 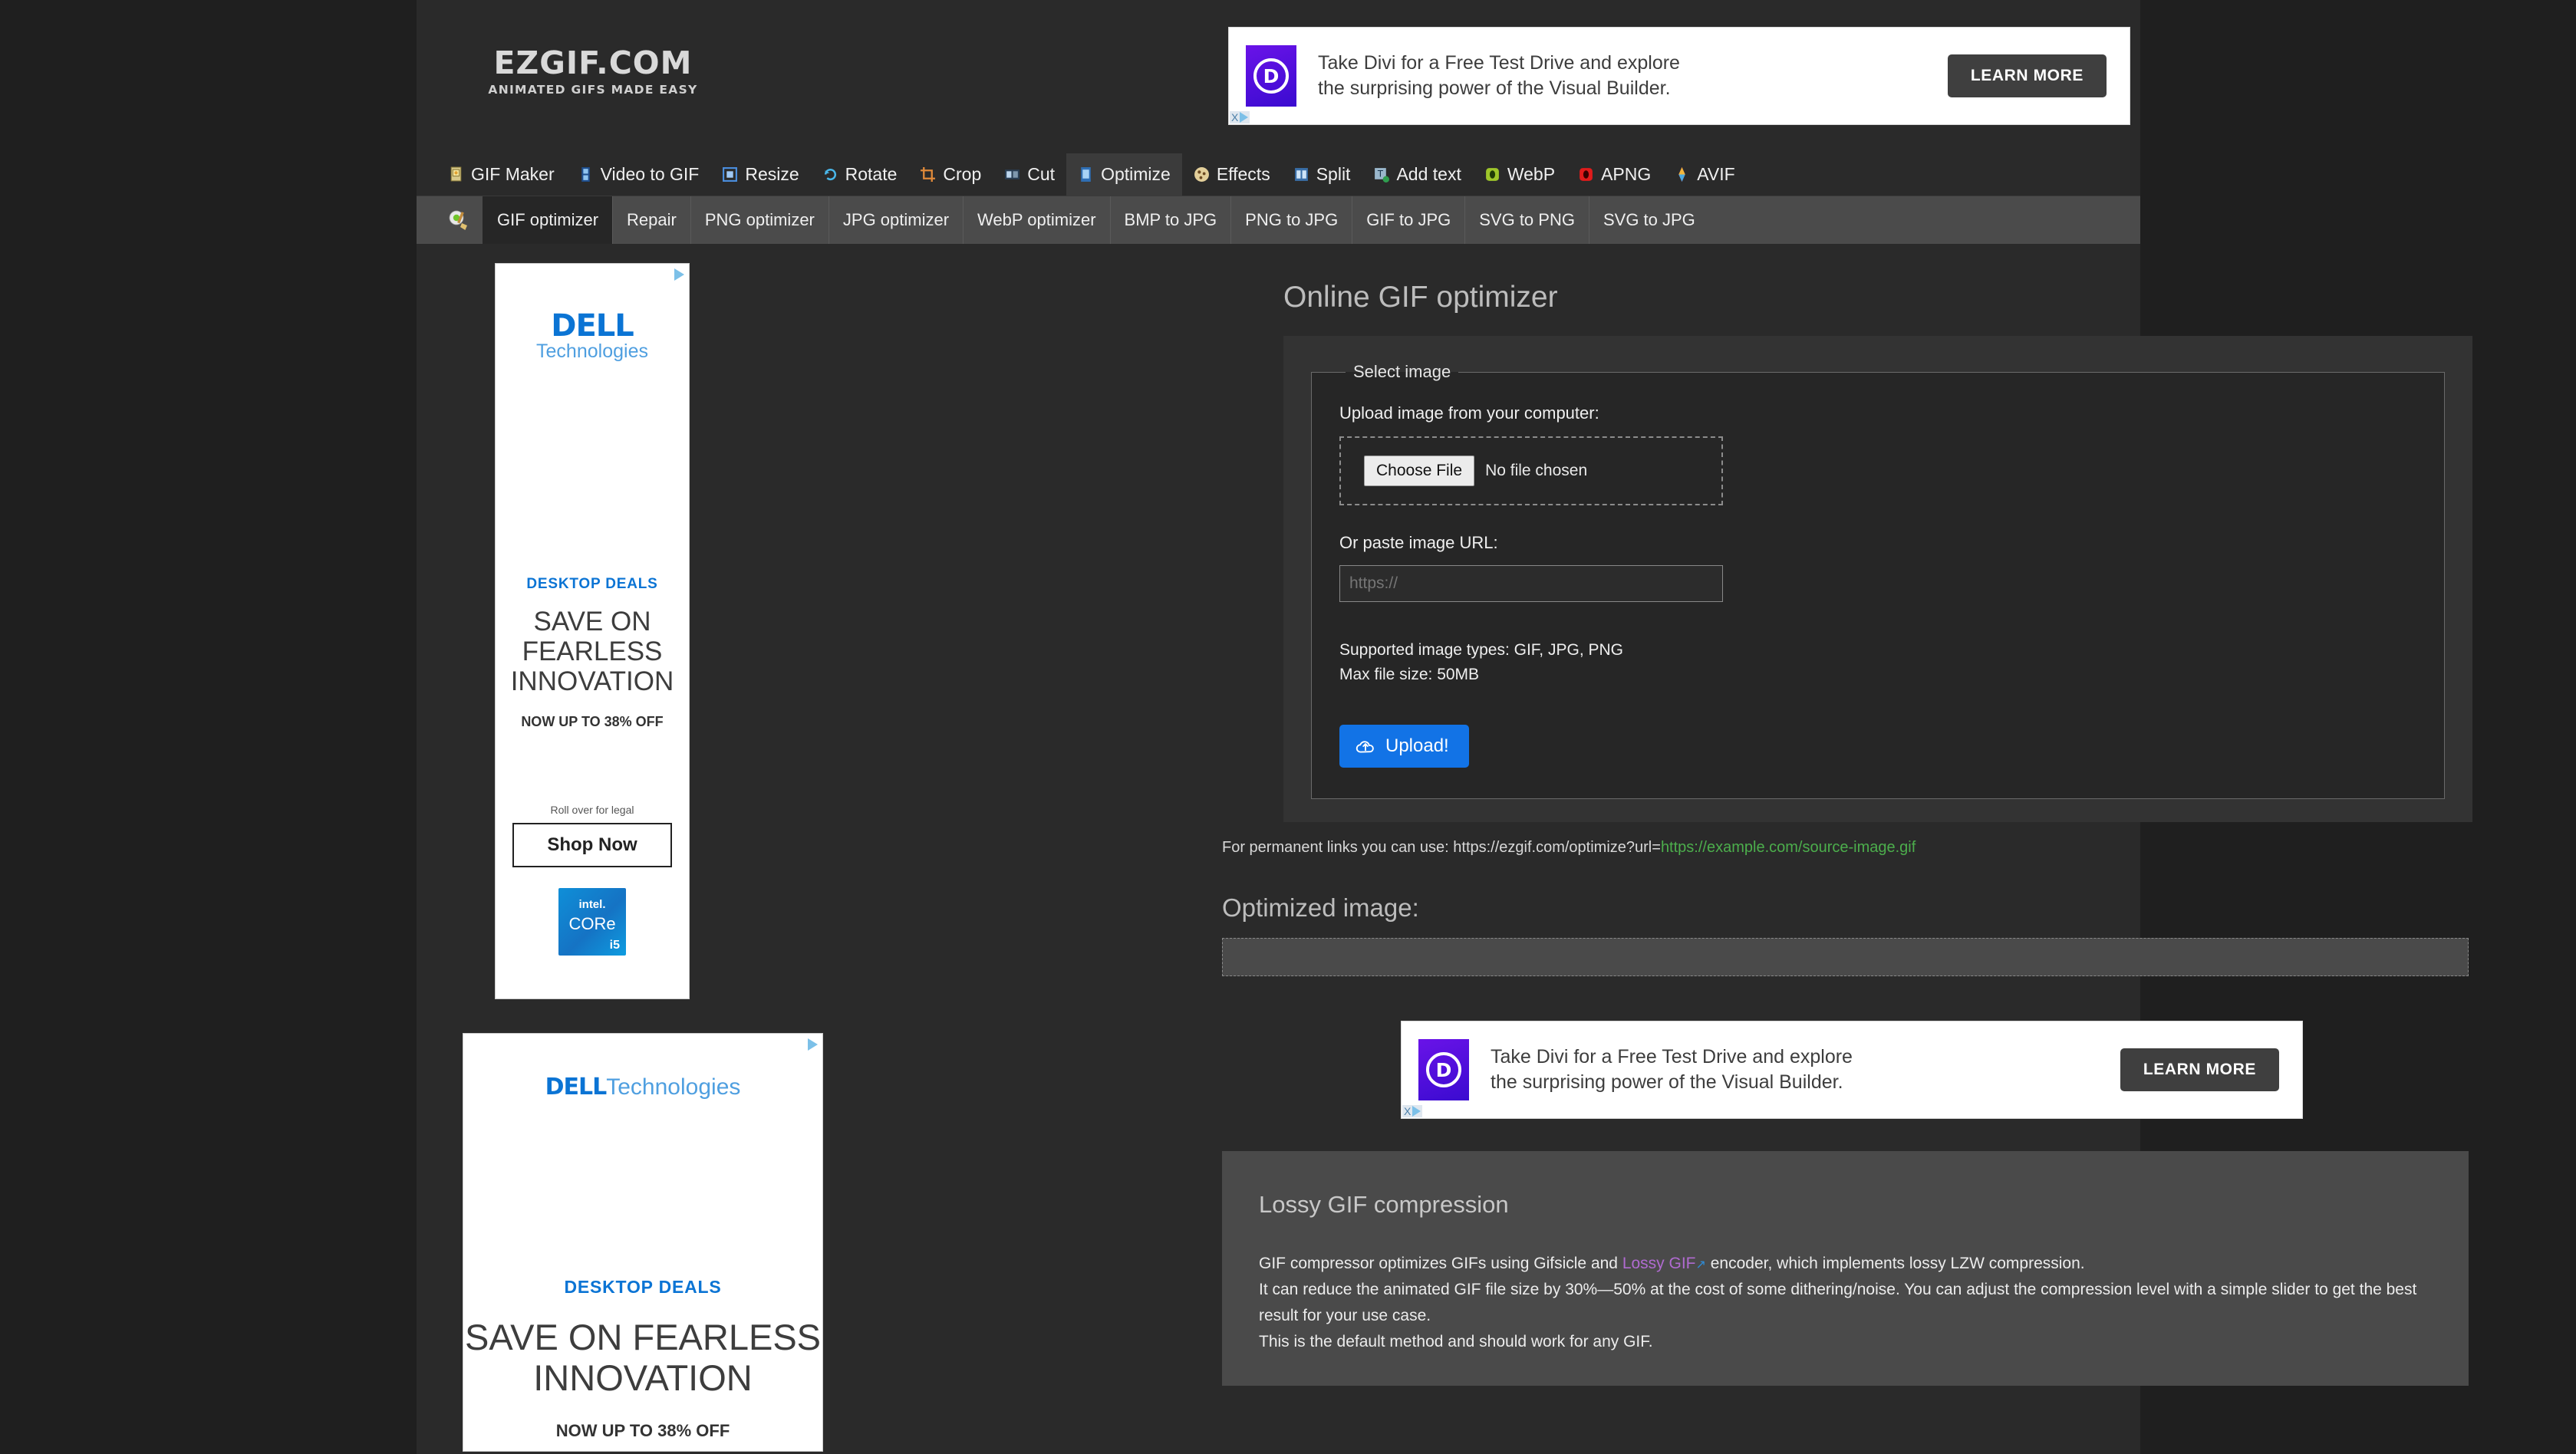 What do you see at coordinates (1788, 847) in the screenshot?
I see `permalink-example-link: https://example.com/source-image.gif` at bounding box center [1788, 847].